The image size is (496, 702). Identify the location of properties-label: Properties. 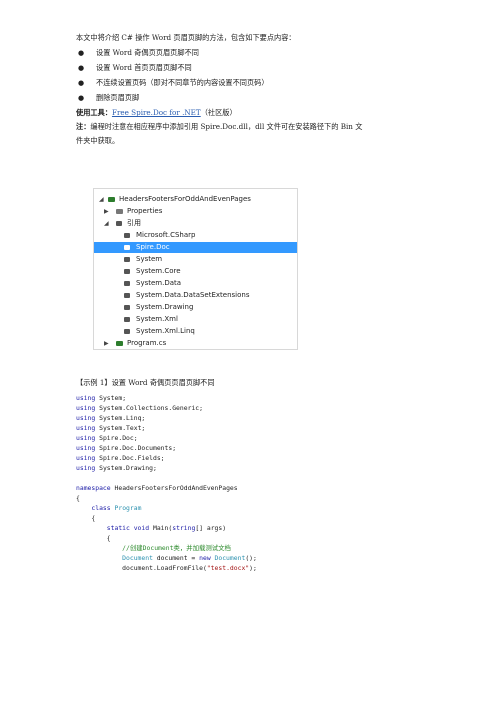
(145, 211).